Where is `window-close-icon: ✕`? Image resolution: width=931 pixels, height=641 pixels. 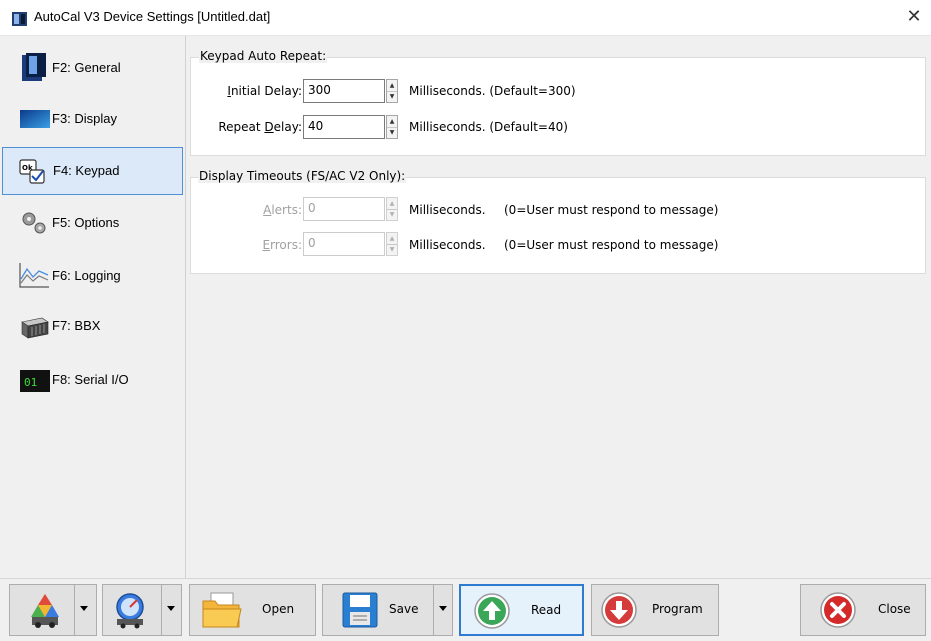
window-close-icon: ✕ is located at coordinates (914, 17).